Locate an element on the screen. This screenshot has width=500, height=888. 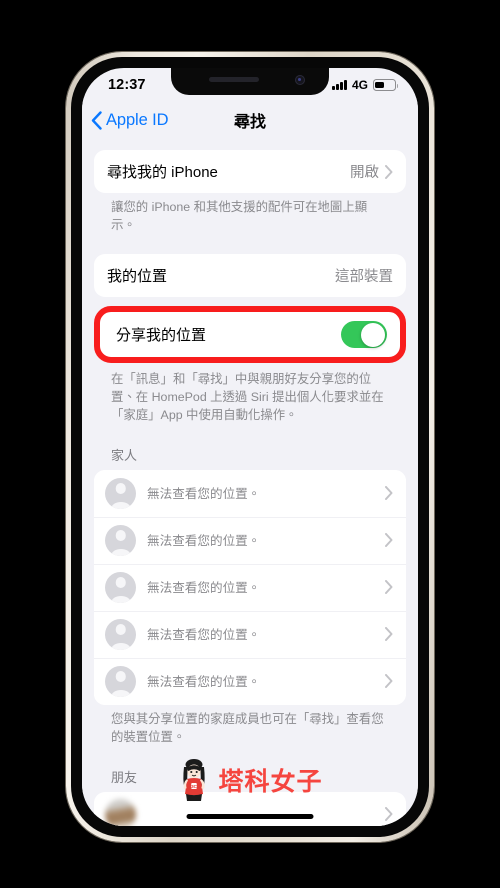
status-indicators: 4G is located at coordinates (365, 85).